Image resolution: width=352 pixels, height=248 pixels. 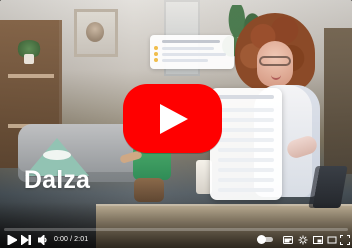 I want to click on large-play-button, so click(x=172, y=118).